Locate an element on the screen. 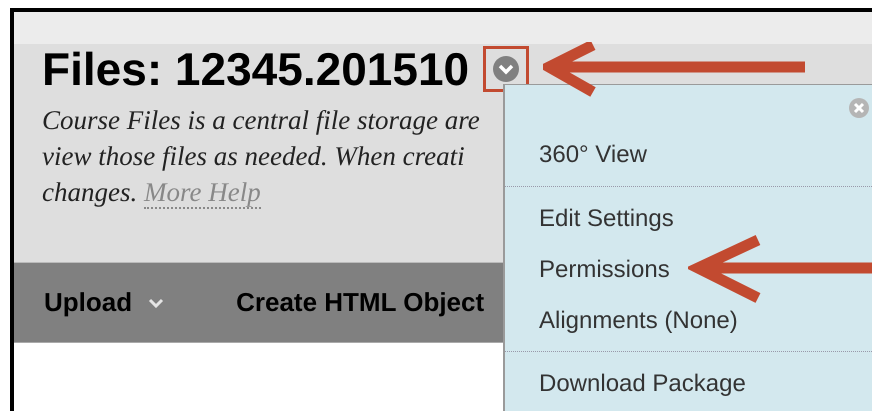 This screenshot has width=872, height=411. description-text: Course Files is a central file storage are is located at coordinates (261, 120).